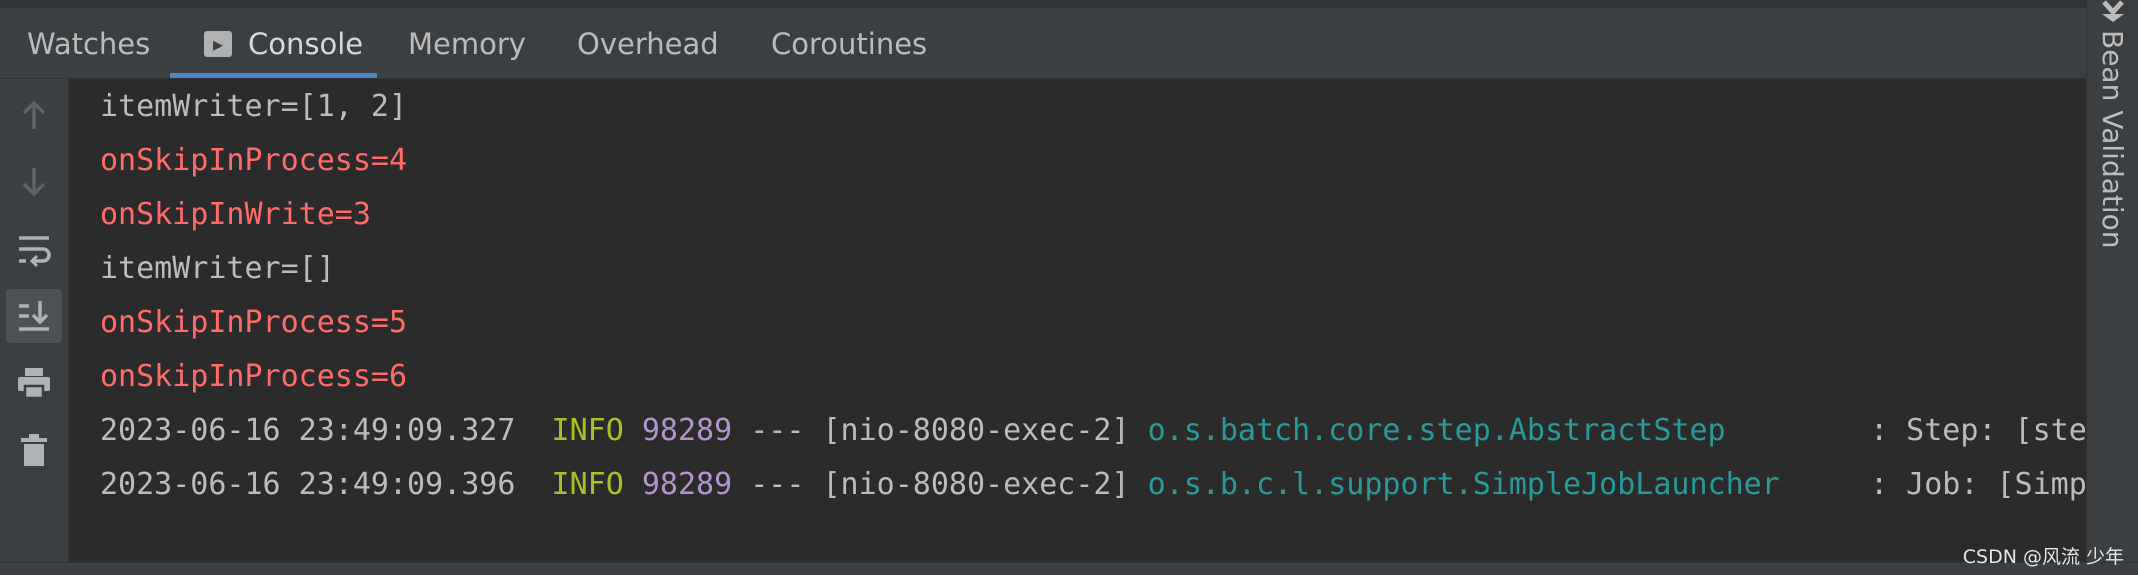  Describe the element at coordinates (2043, 557) in the screenshot. I see `watermark: CSDN @风流 少年` at that location.